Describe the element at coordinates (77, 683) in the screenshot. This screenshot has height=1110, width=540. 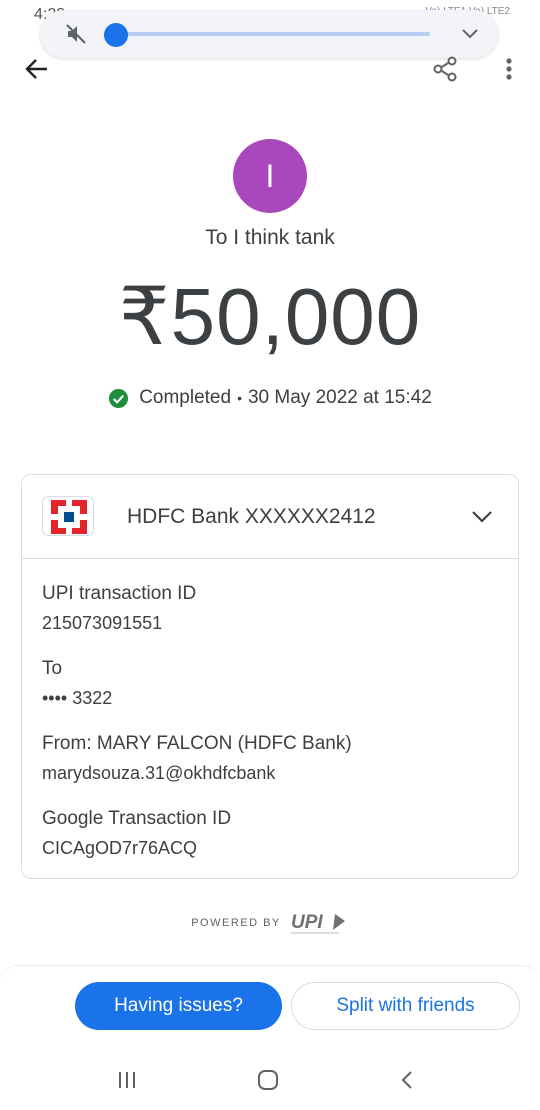
I see `detail-to: To •••• 3322` at that location.